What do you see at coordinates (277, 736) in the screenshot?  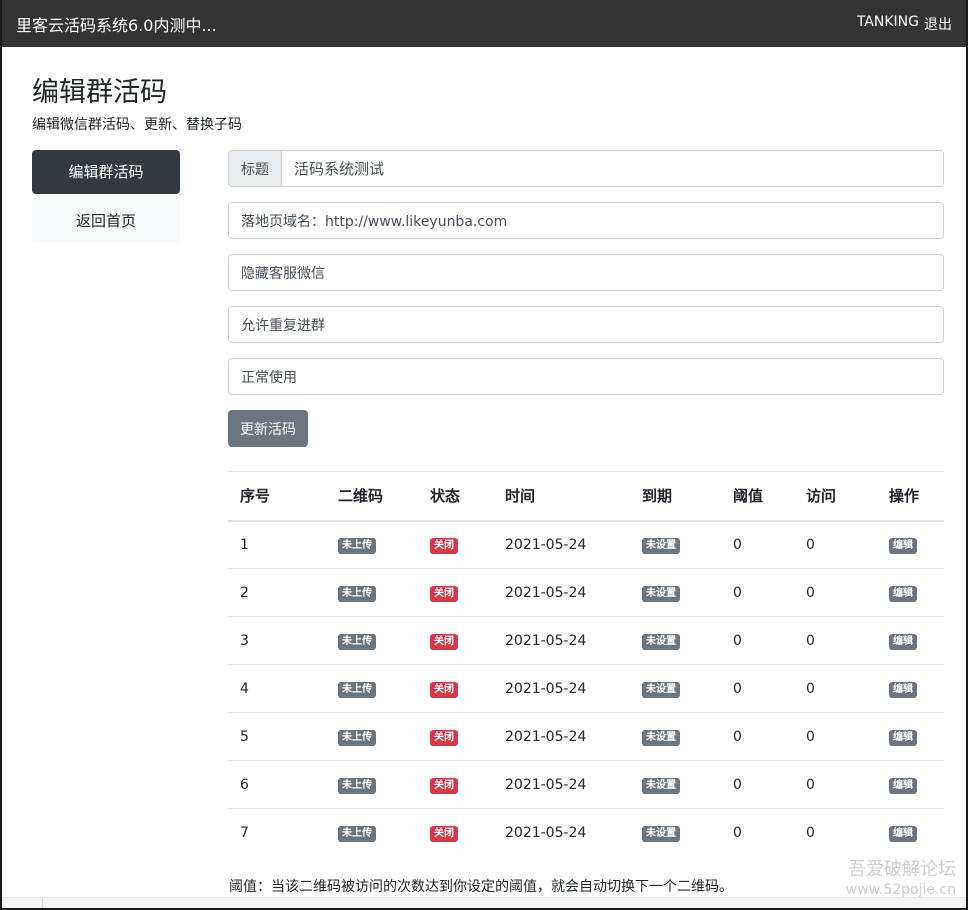 I see `row-index: 5` at bounding box center [277, 736].